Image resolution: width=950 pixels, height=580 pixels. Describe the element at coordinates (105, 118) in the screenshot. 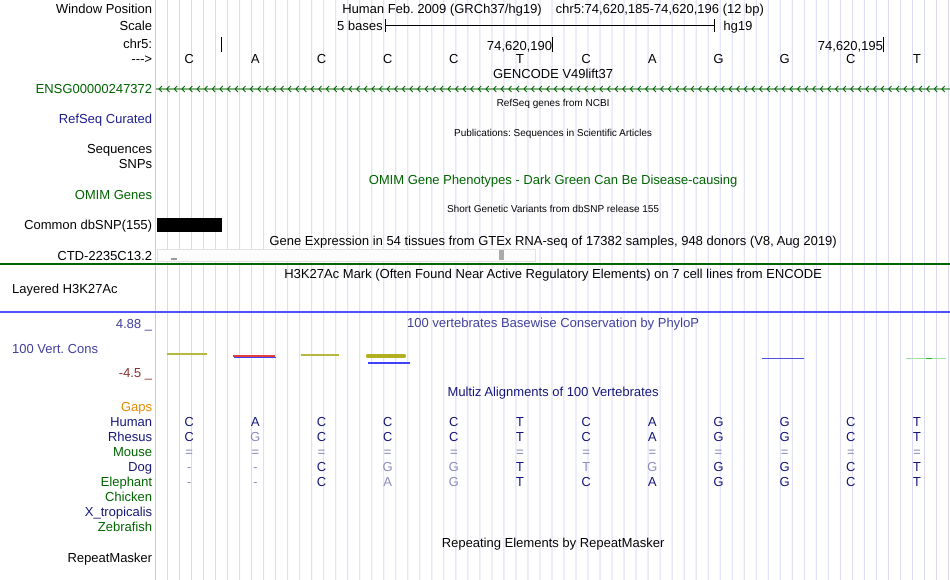

I see `track-label: RefSeq Curated` at that location.